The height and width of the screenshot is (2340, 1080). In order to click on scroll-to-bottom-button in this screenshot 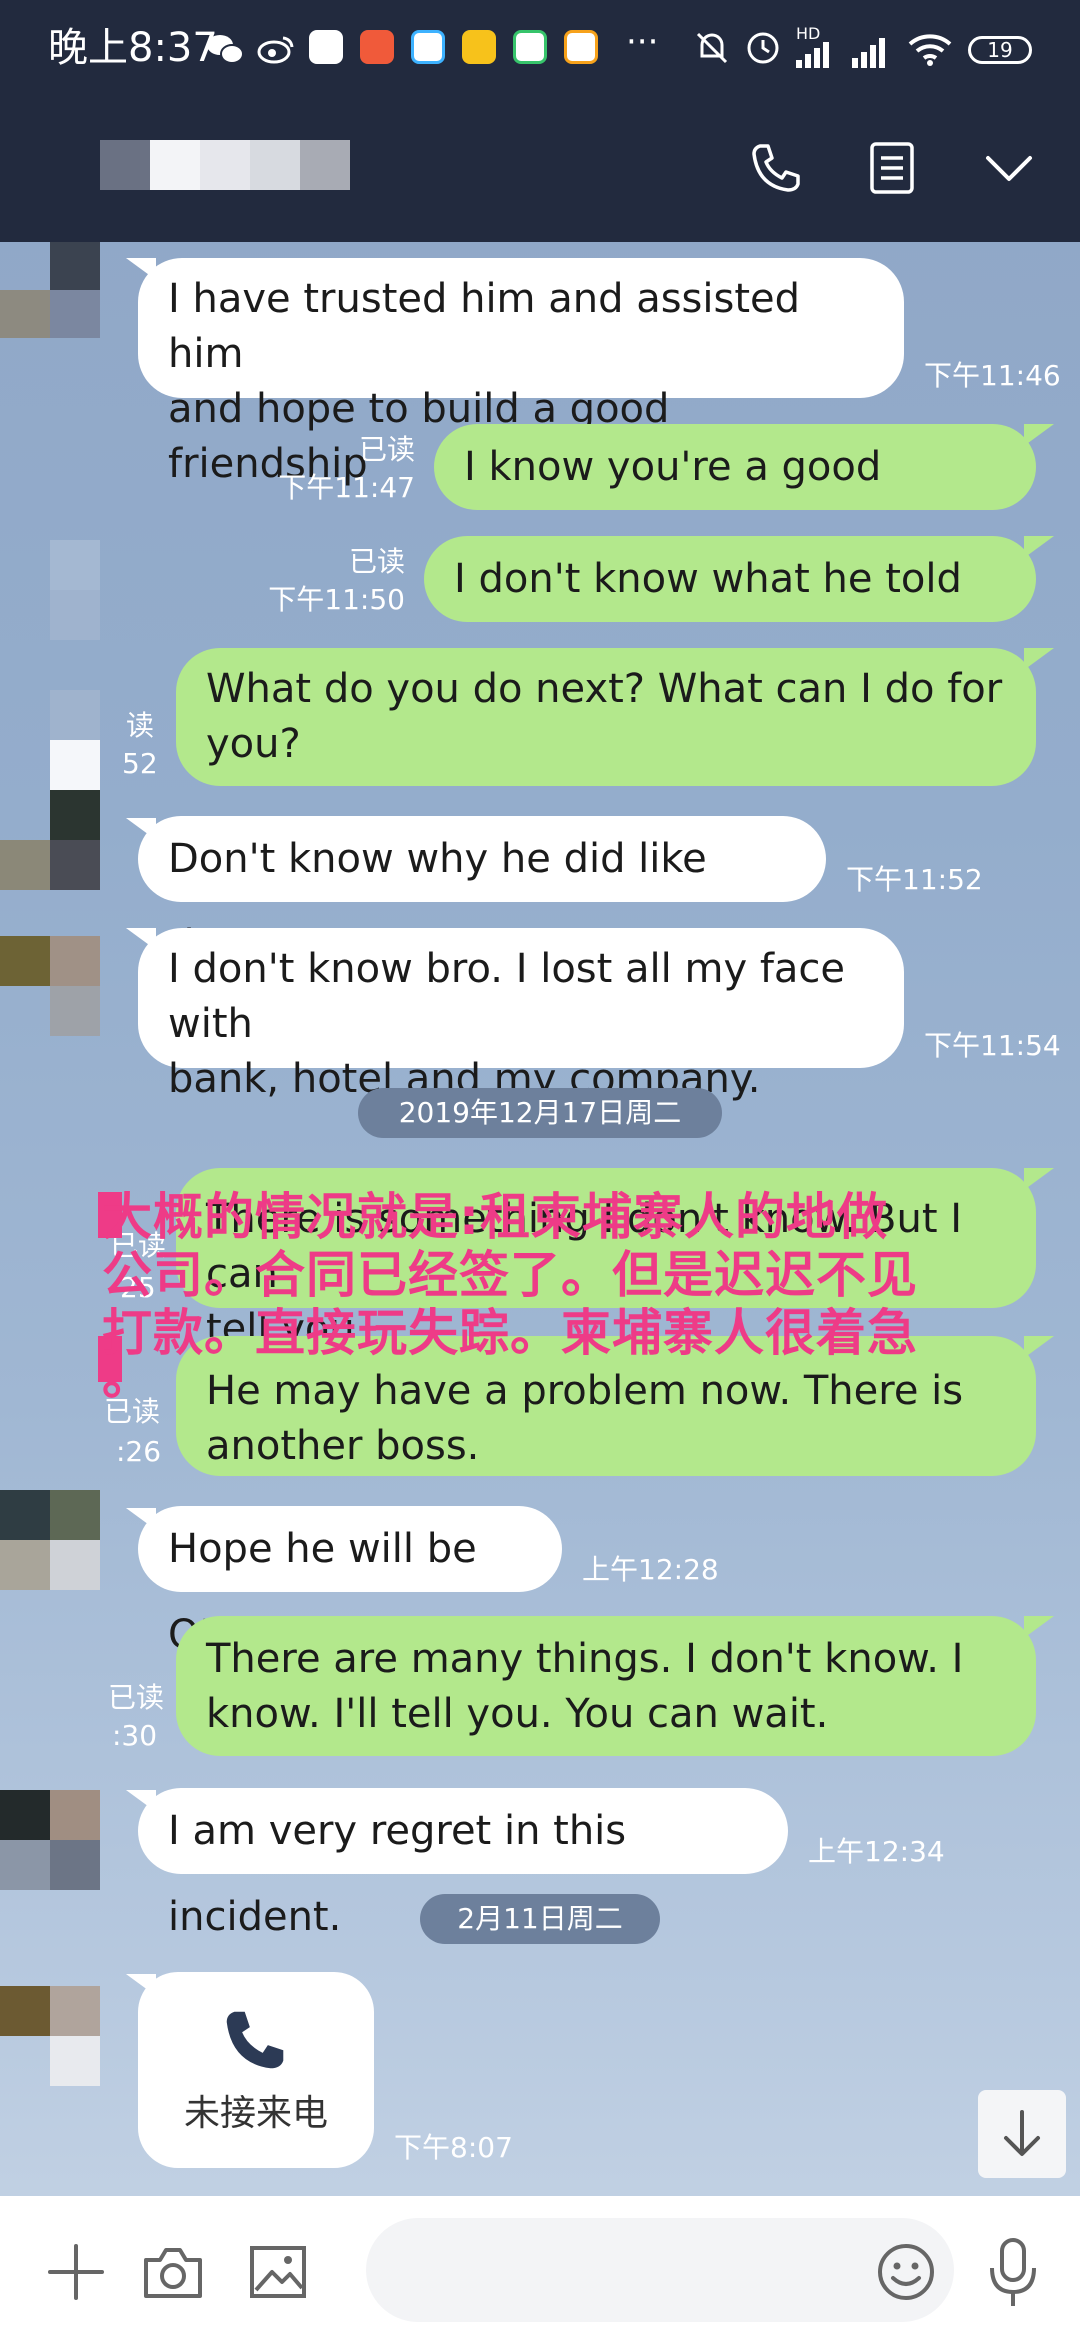, I will do `click(1022, 2134)`.